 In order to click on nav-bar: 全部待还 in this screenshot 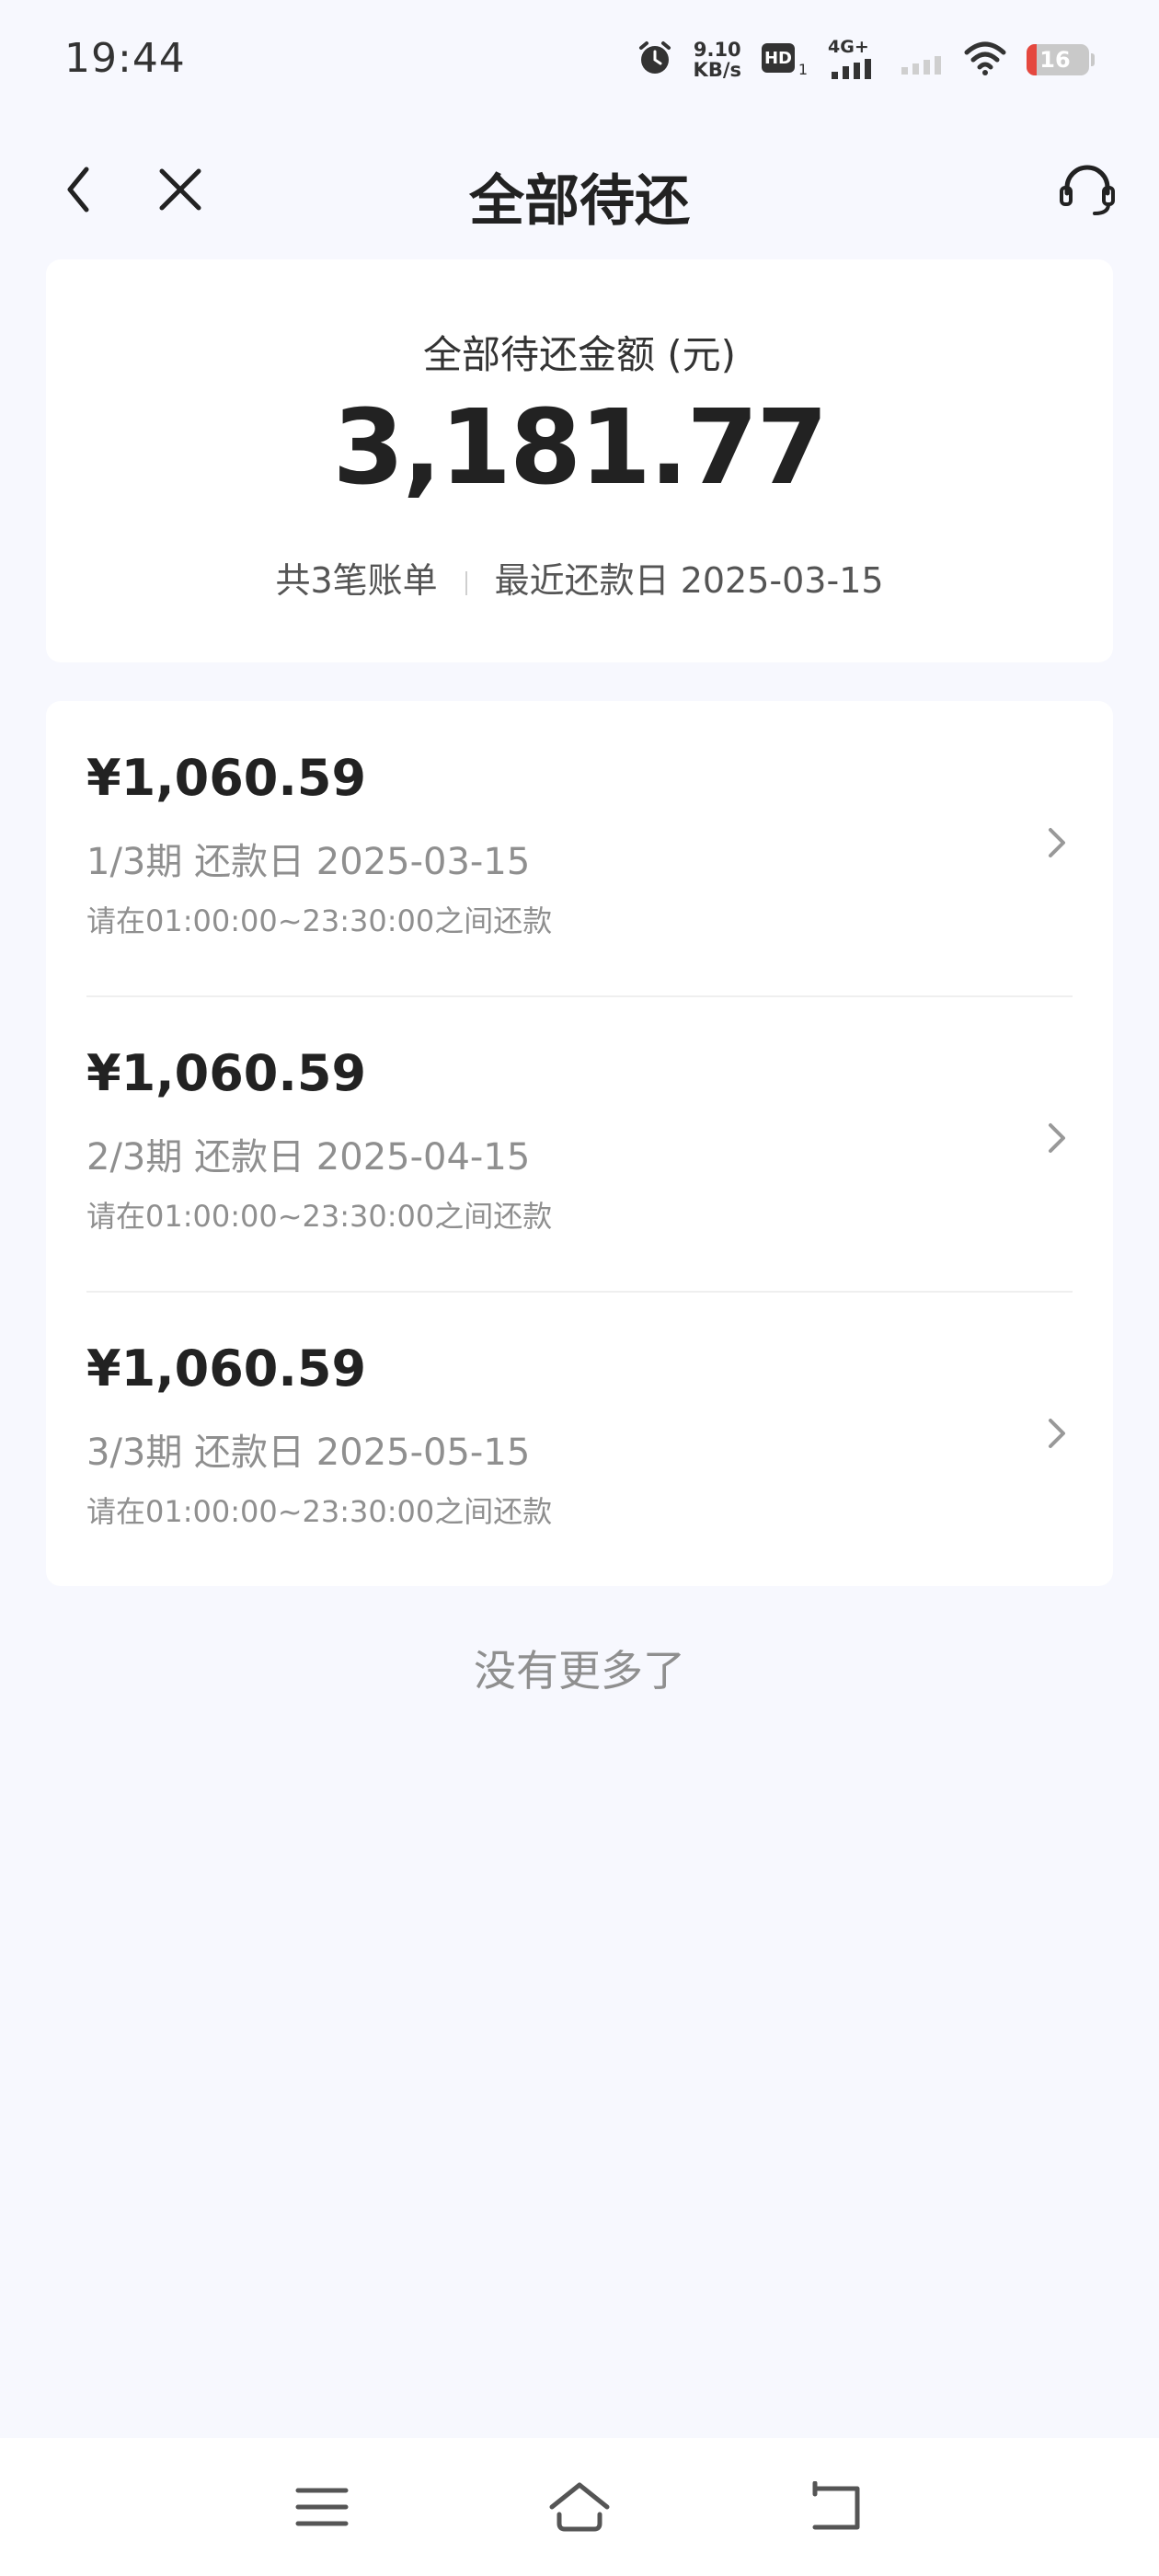, I will do `click(579, 188)`.